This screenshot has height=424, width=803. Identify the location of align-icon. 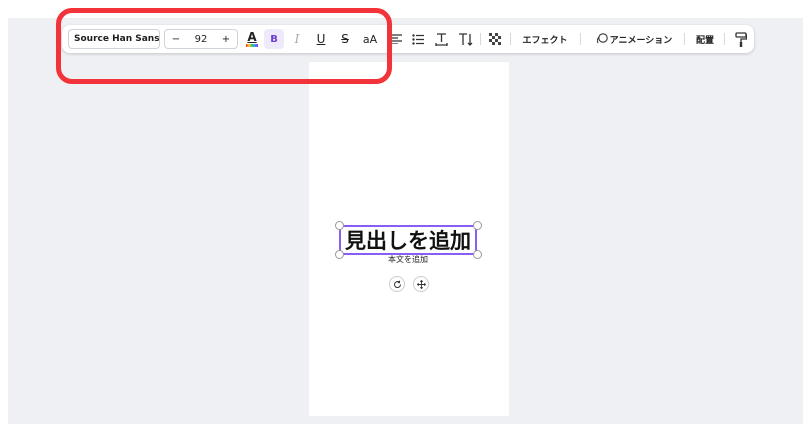
(396, 39).